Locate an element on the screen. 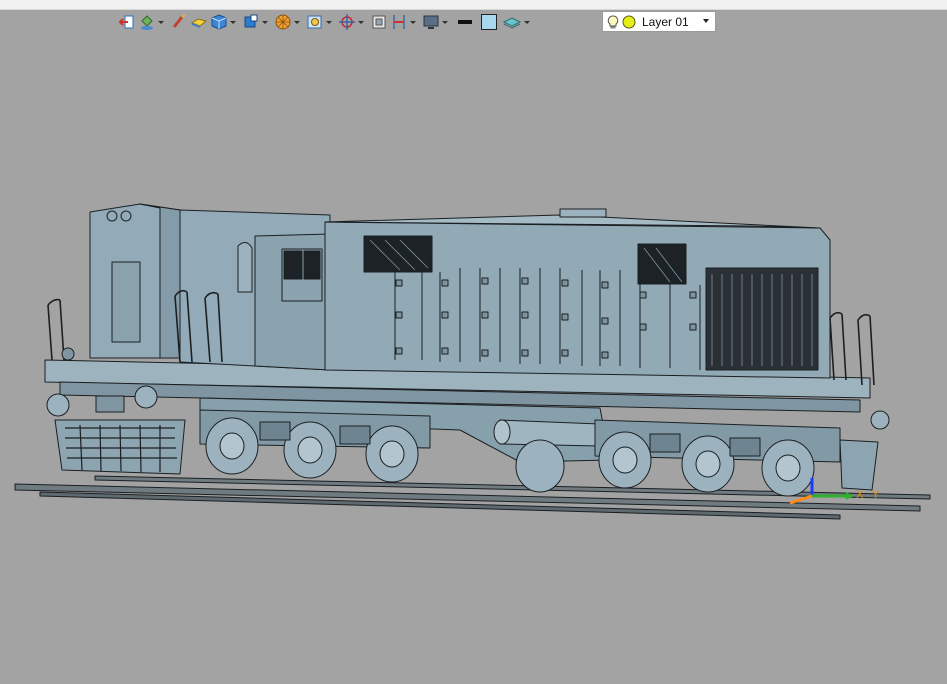 Image resolution: width=947 pixels, height=684 pixels. section-button is located at coordinates (405, 22).